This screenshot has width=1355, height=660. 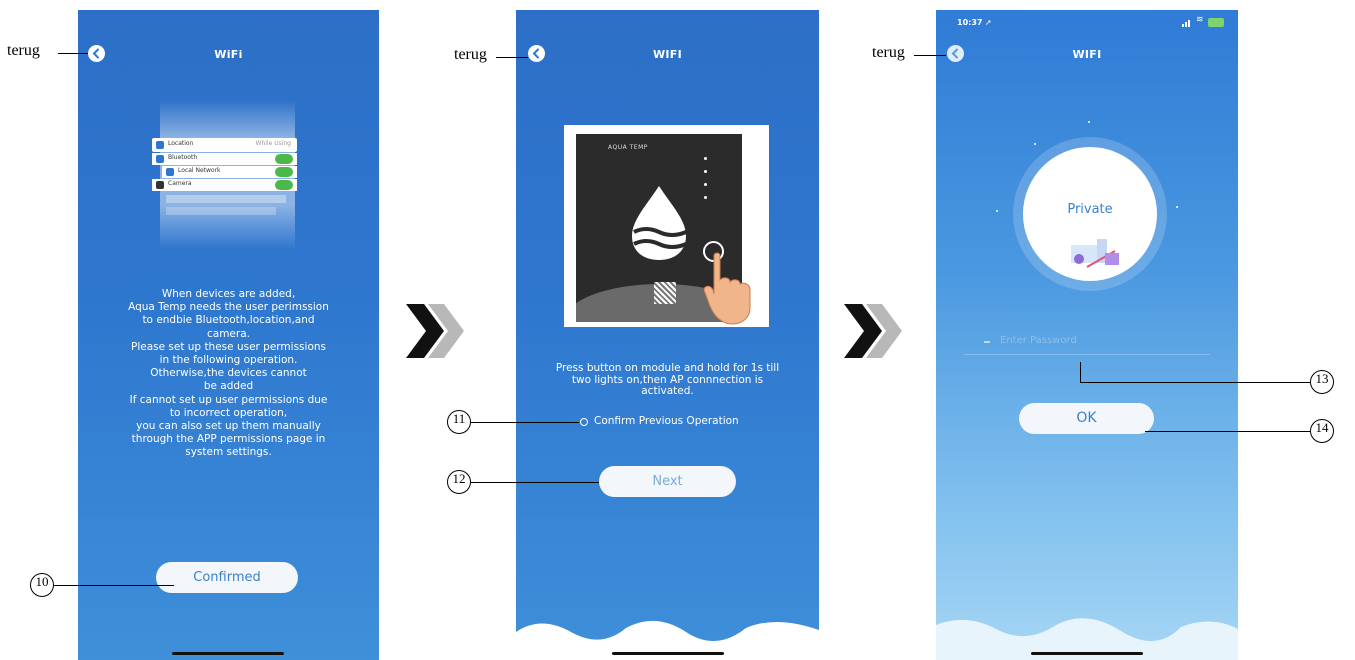 I want to click on bluetooth-toggle, so click(x=284, y=159).